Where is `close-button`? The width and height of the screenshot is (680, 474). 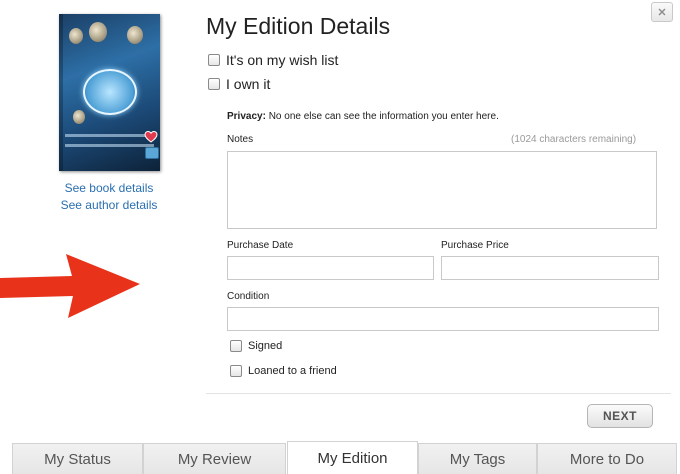
close-button is located at coordinates (662, 12).